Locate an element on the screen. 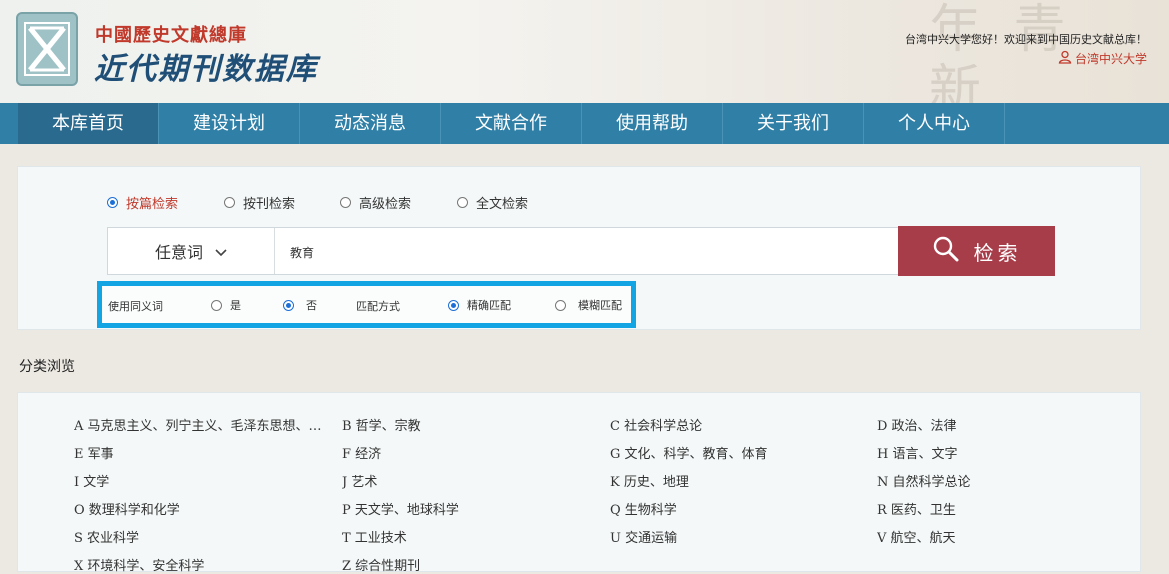 This screenshot has height=574, width=1169. user-icon is located at coordinates (1065, 58).